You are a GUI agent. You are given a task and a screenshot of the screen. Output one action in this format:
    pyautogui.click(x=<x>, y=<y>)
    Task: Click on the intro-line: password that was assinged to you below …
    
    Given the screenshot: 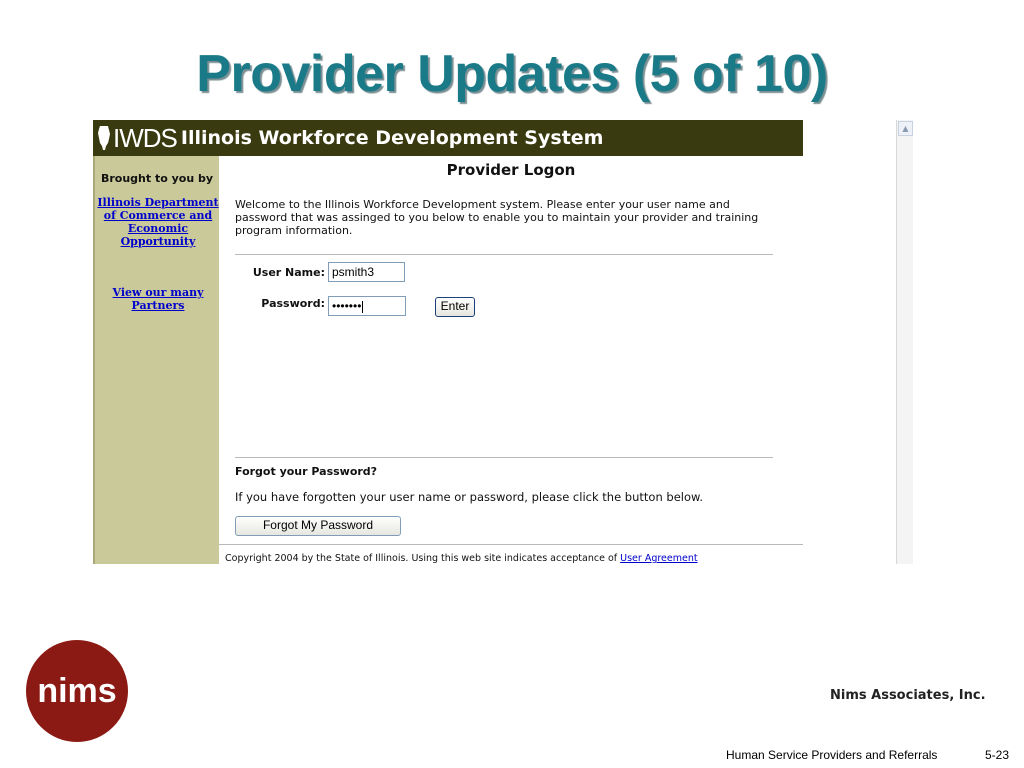 What is the action you would take?
    pyautogui.click(x=497, y=217)
    